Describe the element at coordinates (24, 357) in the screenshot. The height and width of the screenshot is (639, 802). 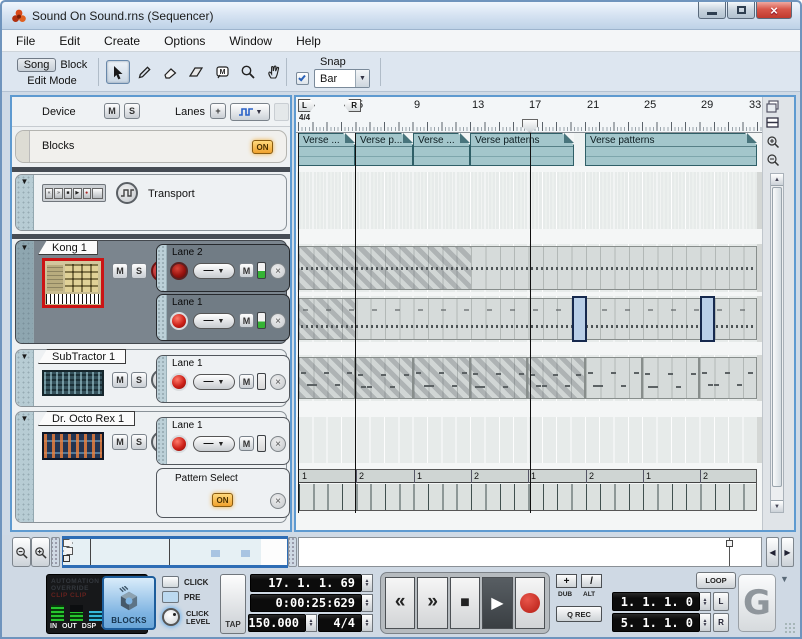
I see `collapse-icon: ▼` at that location.